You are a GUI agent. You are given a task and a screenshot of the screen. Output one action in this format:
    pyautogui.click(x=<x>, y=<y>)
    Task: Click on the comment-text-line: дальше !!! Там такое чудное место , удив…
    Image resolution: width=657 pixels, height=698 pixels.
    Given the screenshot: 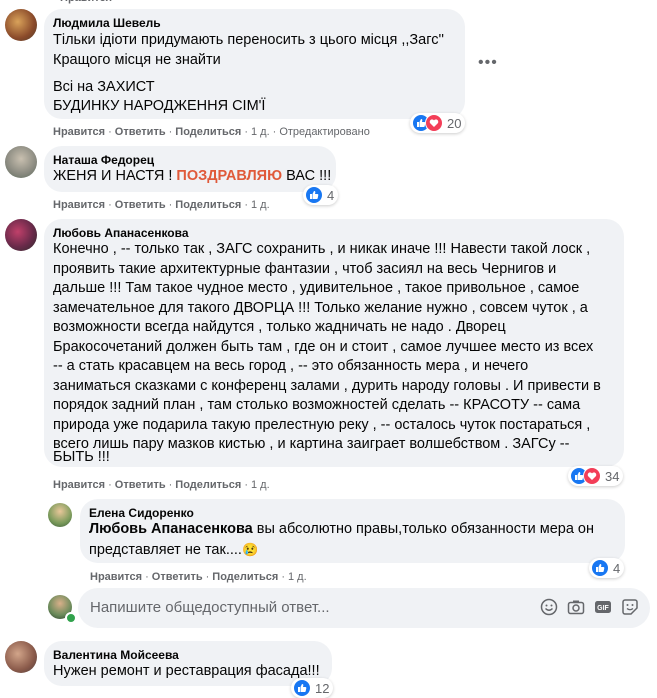 What is the action you would take?
    pyautogui.click(x=316, y=288)
    